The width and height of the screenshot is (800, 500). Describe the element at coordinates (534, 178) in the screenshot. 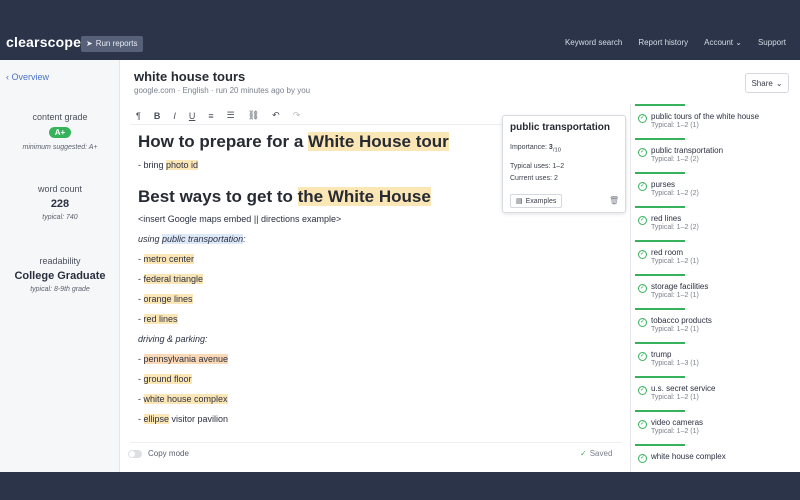

I see `current-uses: Current uses: 2` at that location.